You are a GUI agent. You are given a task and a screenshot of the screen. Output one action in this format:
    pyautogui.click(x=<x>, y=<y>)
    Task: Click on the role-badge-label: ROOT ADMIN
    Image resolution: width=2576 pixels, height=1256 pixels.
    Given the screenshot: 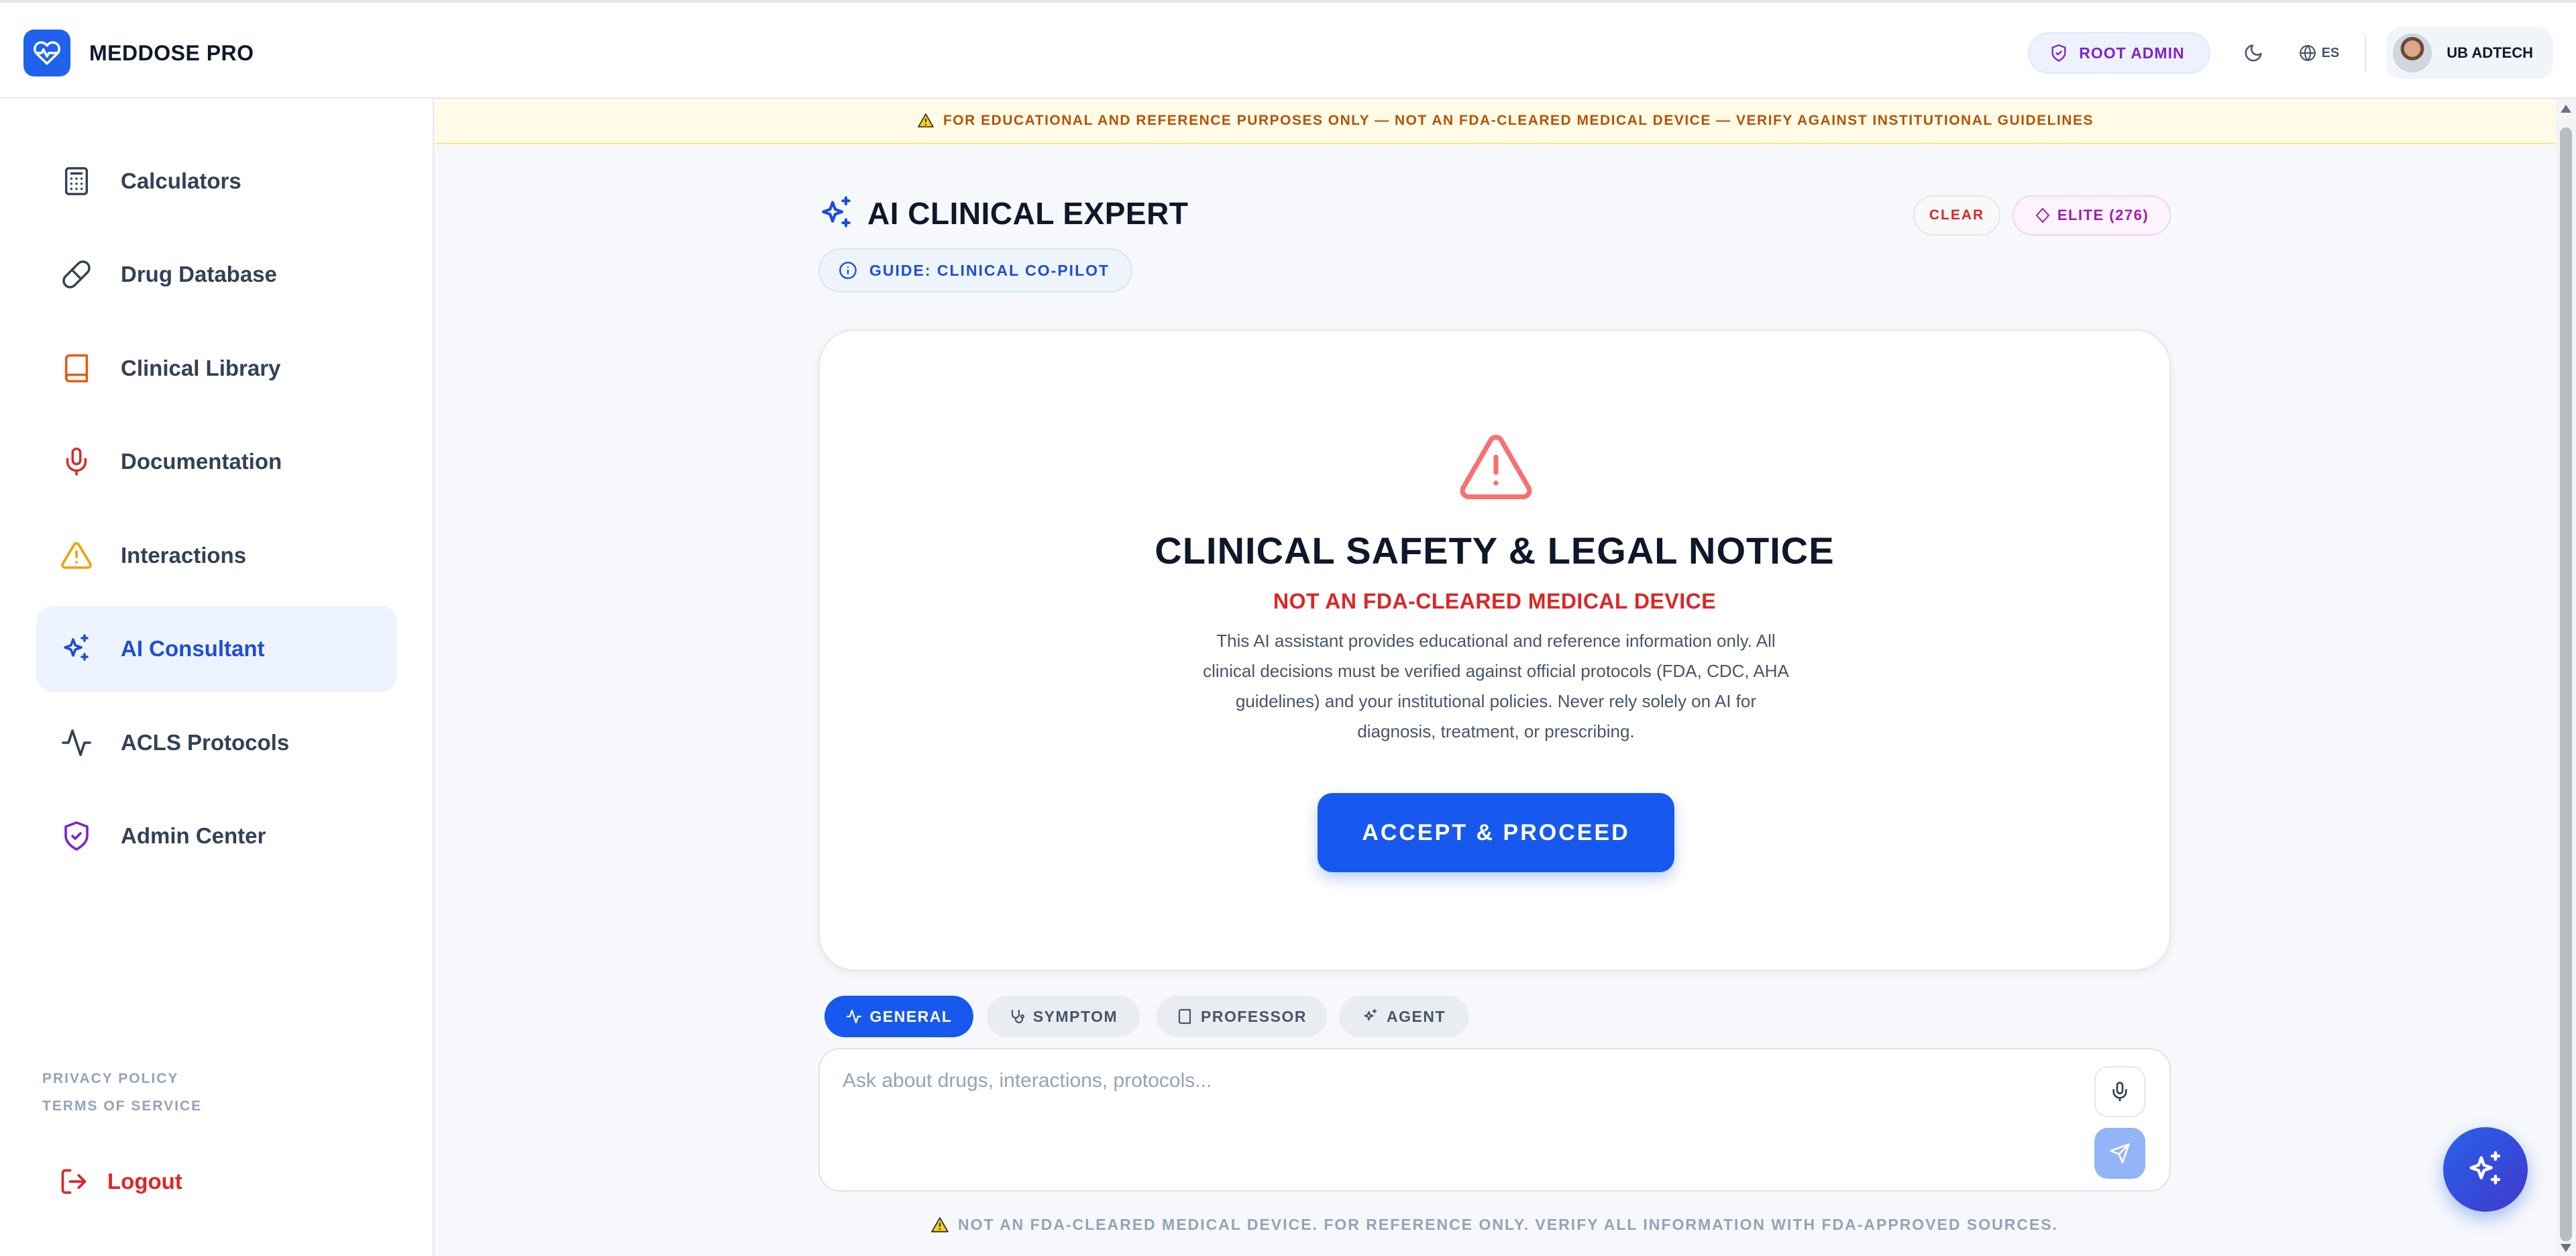 What is the action you would take?
    pyautogui.click(x=2132, y=53)
    